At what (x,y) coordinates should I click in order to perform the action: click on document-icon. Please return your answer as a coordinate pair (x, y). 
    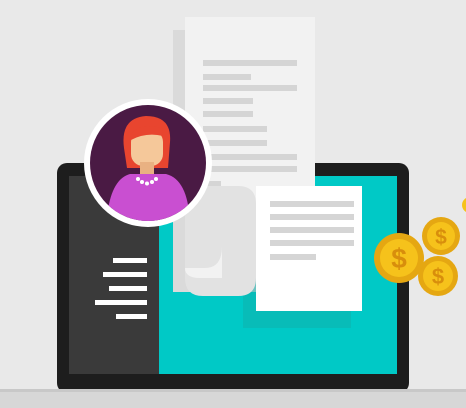
    Looking at the image, I should click on (309, 248).